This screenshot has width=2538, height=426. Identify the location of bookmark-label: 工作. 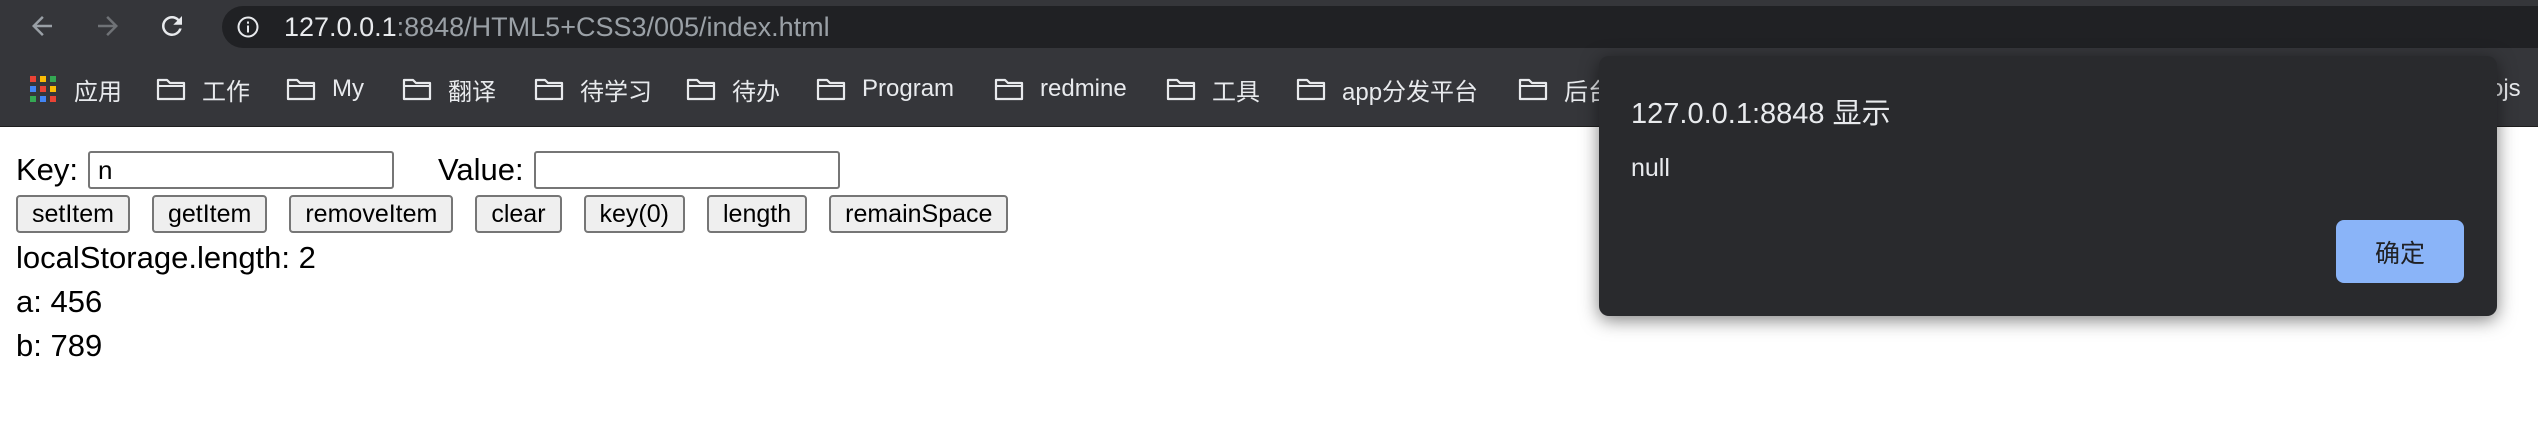
(226, 92).